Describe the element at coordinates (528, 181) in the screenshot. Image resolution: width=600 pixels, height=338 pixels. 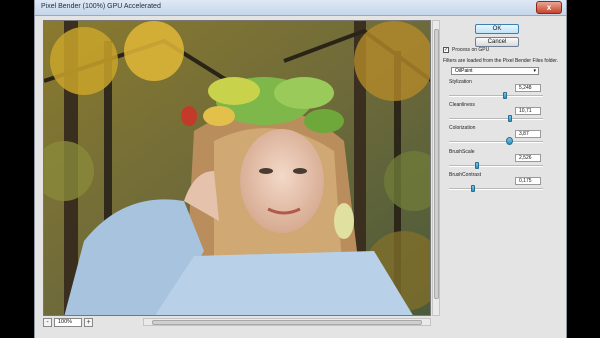
I see `param-value-field: 0,175` at that location.